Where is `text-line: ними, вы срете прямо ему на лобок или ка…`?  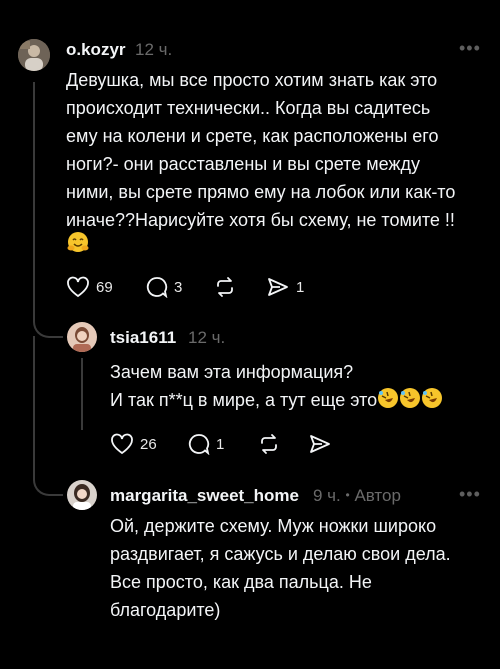
text-line: ними, вы срете прямо ему на лобок или ка… is located at coordinates (261, 192).